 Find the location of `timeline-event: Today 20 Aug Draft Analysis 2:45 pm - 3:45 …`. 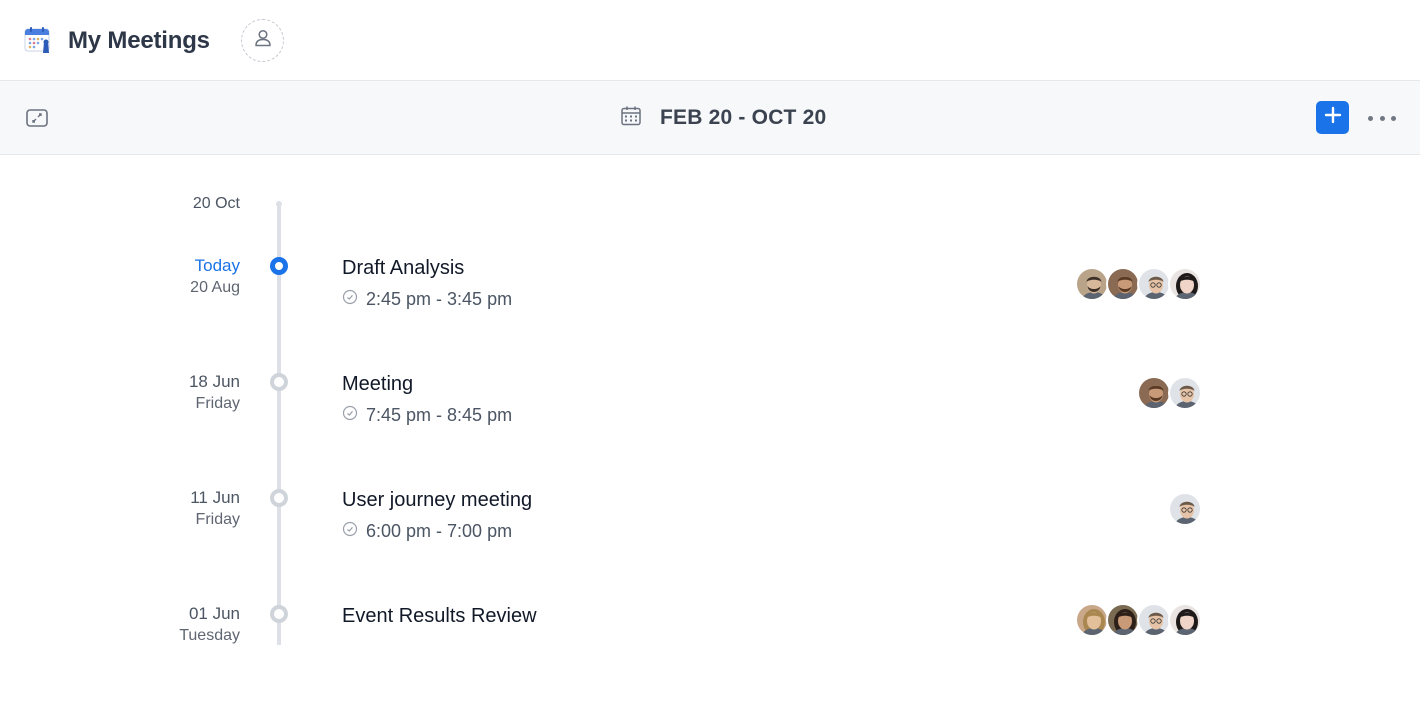

timeline-event: Today 20 Aug Draft Analysis 2:45 pm - 3:45 … is located at coordinates (710, 305).